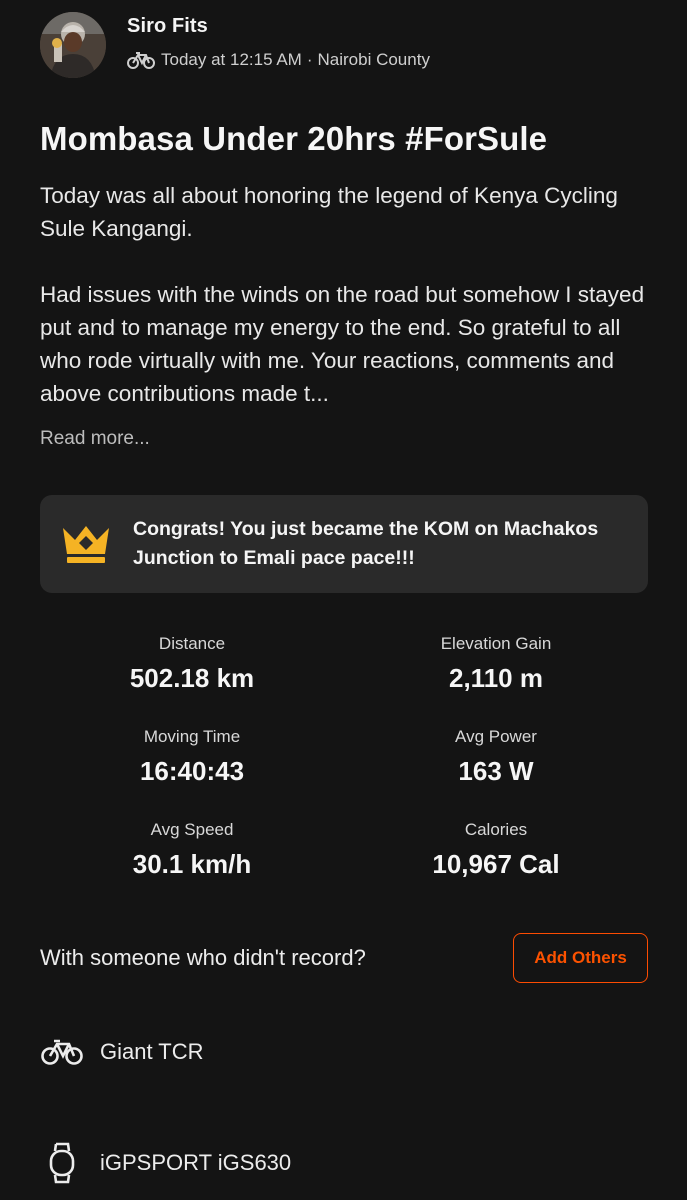 The height and width of the screenshot is (1200, 687). I want to click on stat-avg-speed: Avg Speed 30.1 km/h, so click(192, 850).